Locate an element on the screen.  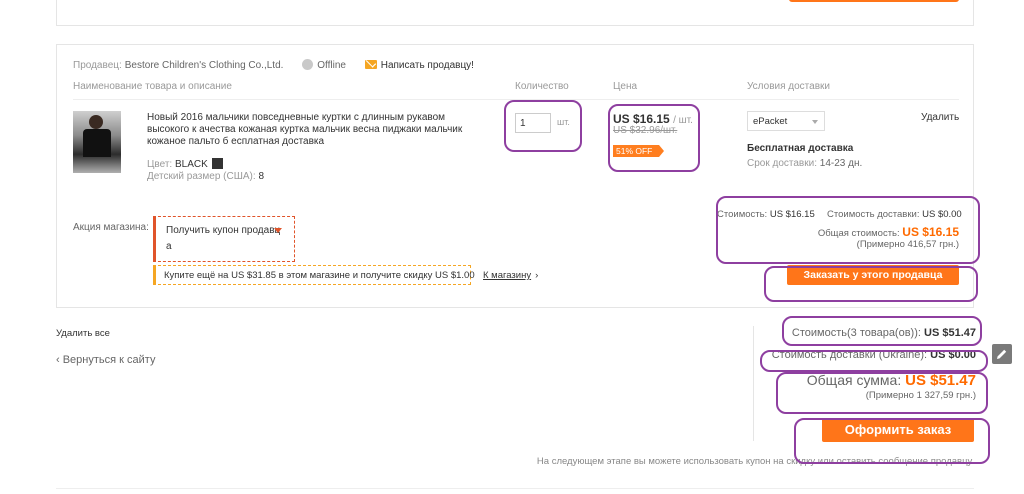
cart-cost: Стоимость(3 товара(ов)): US $51.47 is located at coordinates (884, 333).